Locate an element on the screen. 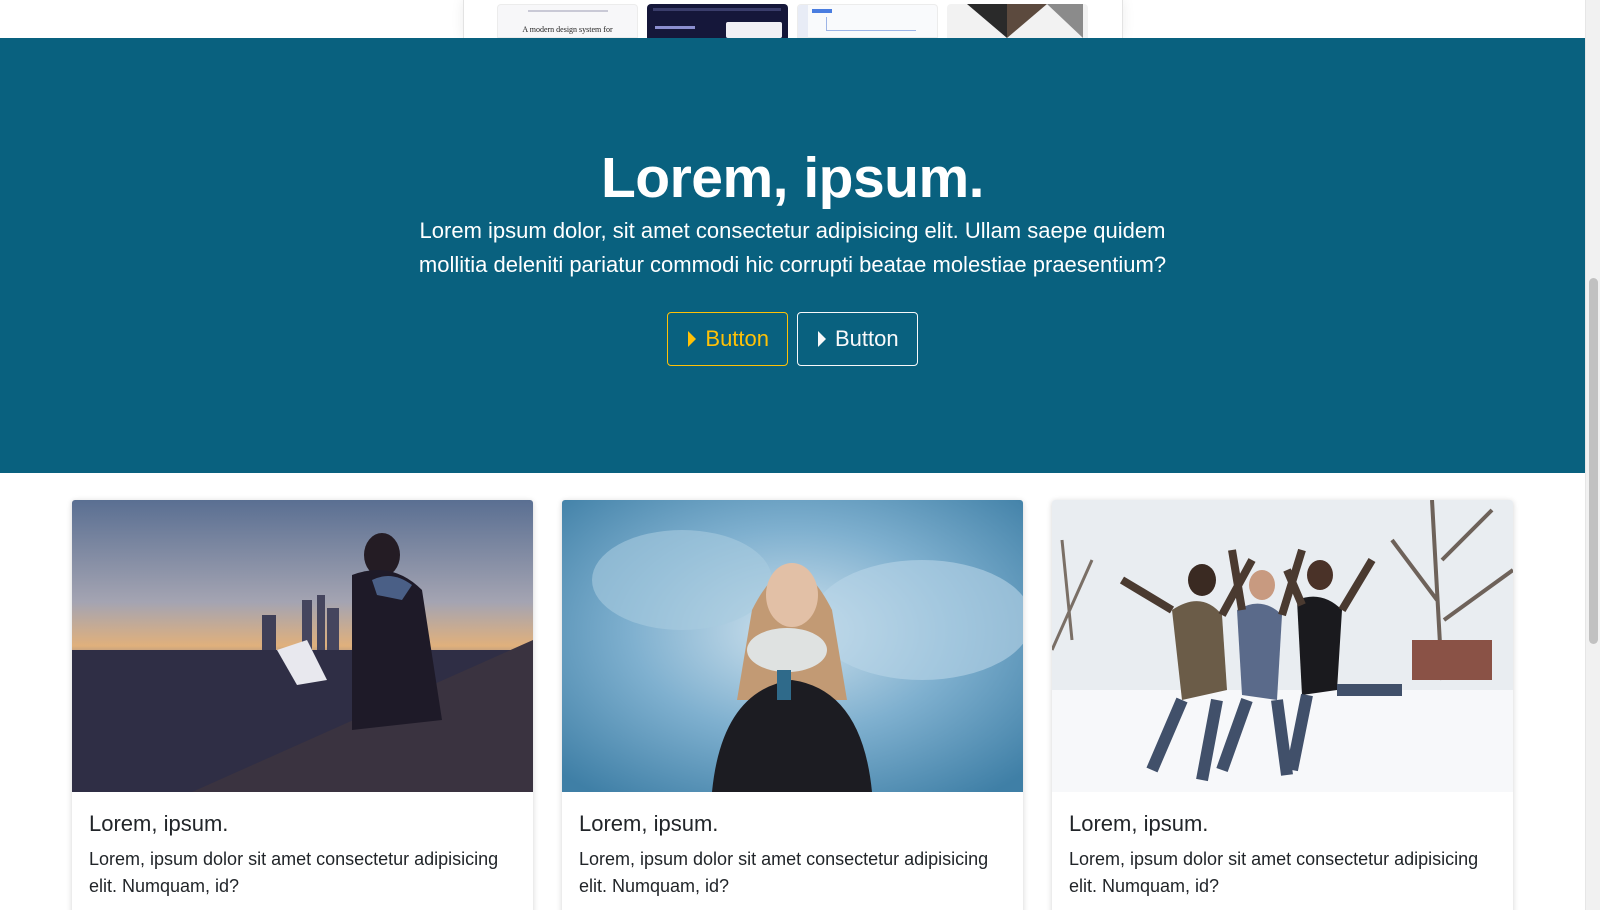 The image size is (1600, 910). showcase-frame: A modern design system for is located at coordinates (793, 19).